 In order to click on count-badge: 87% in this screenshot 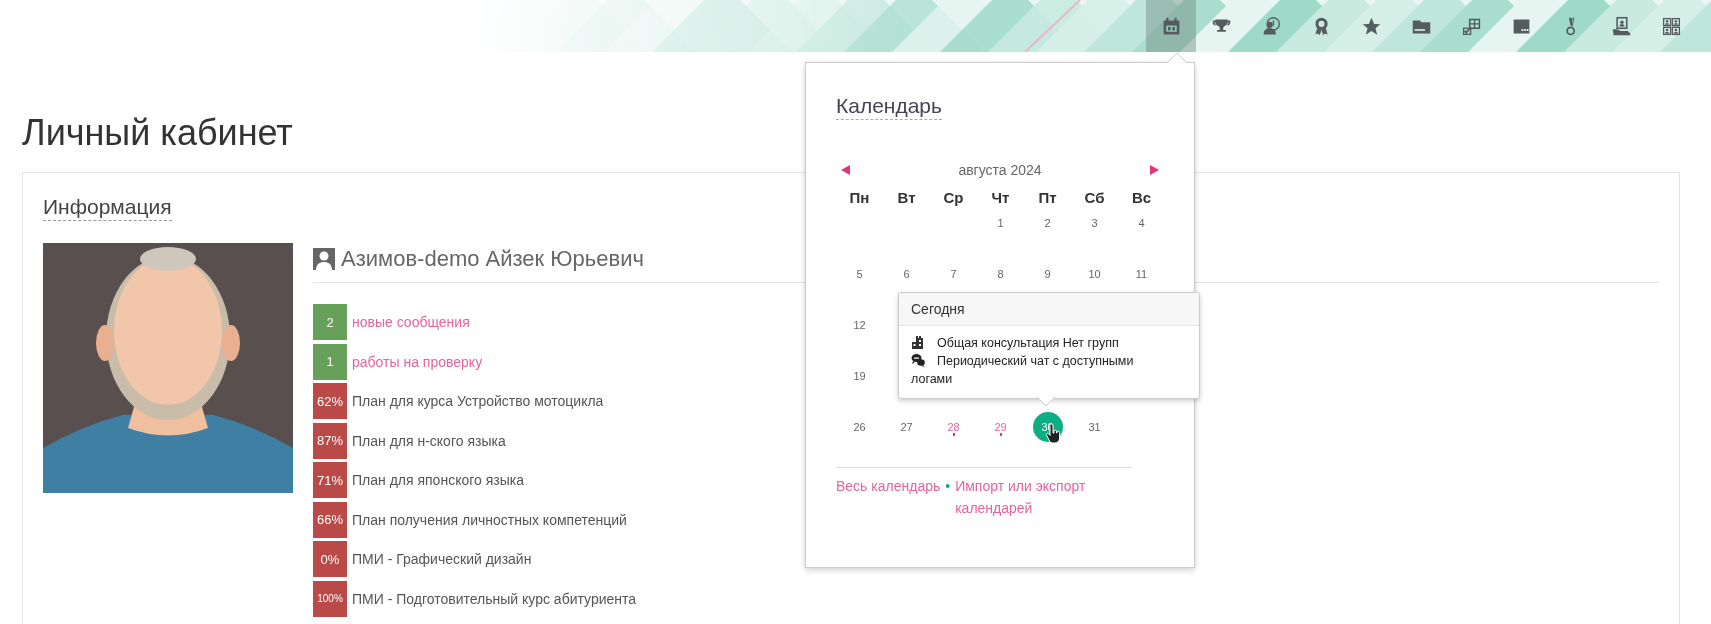, I will do `click(330, 440)`.